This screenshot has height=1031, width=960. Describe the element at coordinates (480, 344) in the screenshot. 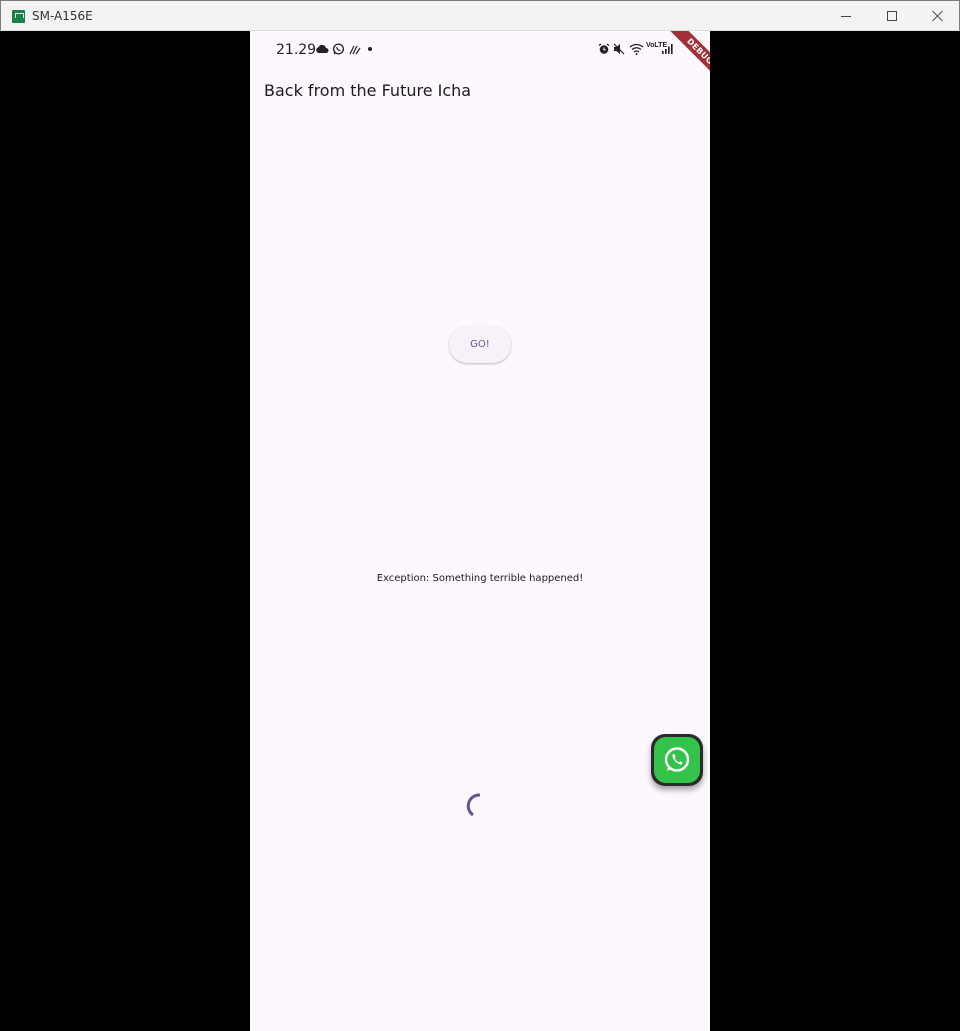

I see `go-button: GO!` at that location.